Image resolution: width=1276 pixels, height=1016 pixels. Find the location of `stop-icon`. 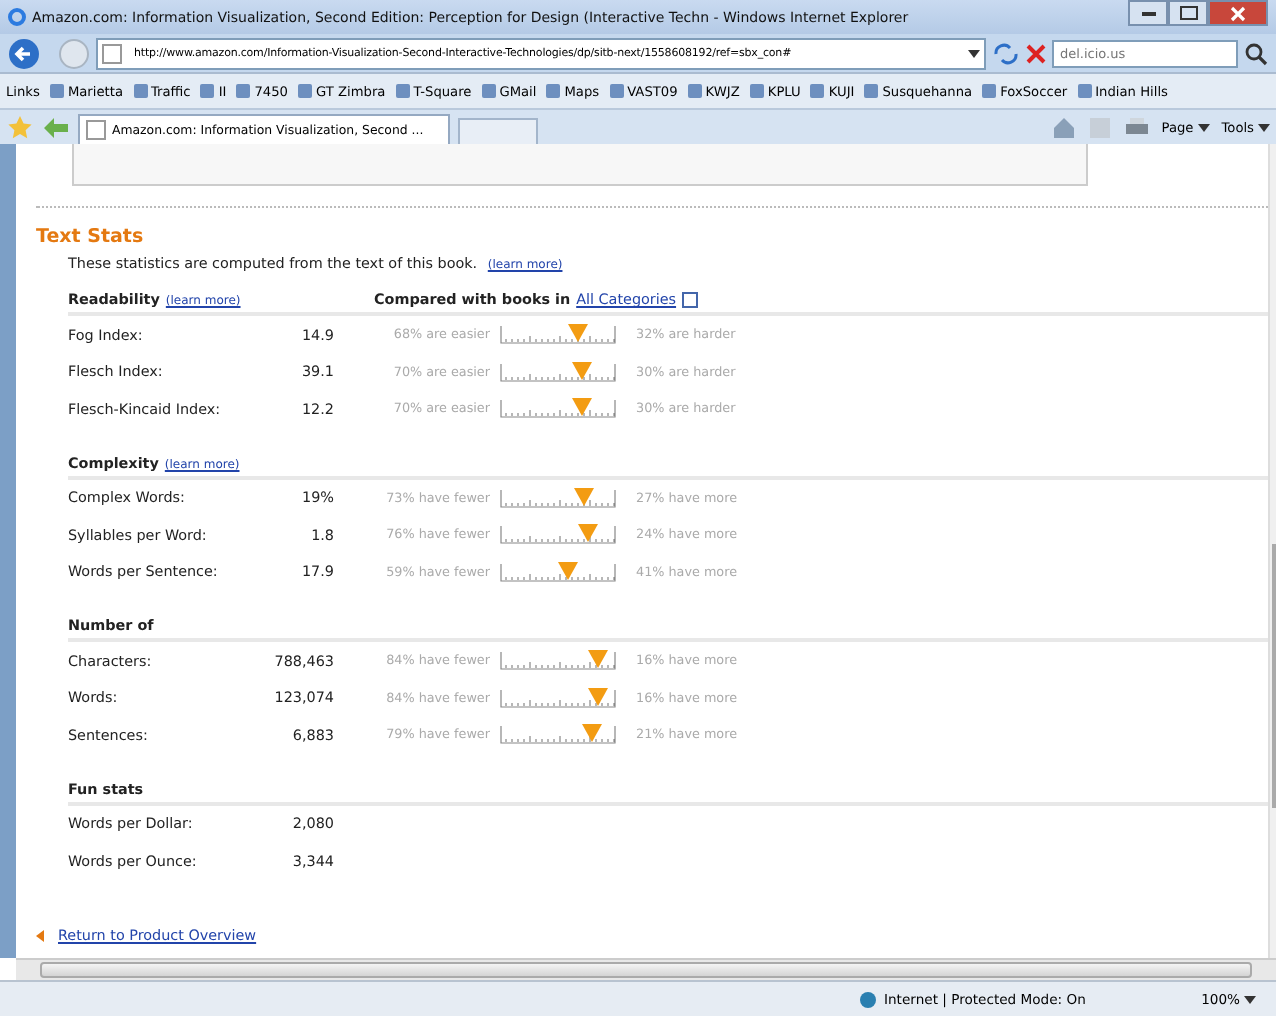

stop-icon is located at coordinates (1036, 53).